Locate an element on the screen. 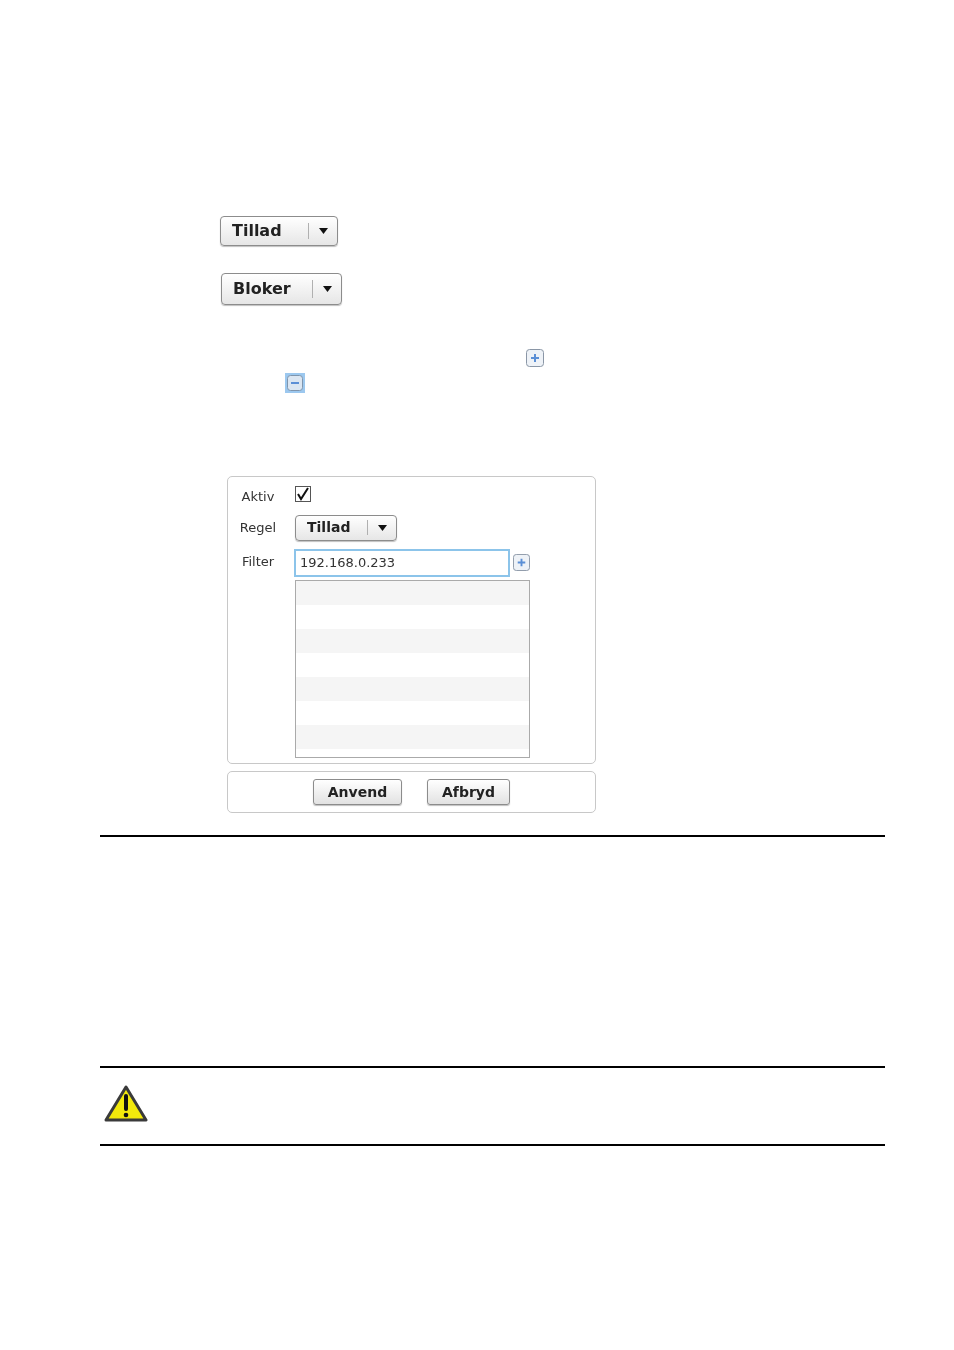 Image resolution: width=954 pixels, height=1350 pixels. field-label: Aktiv is located at coordinates (258, 497).